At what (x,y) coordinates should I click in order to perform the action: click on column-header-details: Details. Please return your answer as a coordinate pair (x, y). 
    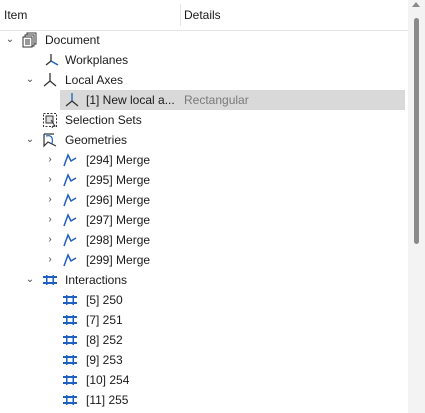
    Looking at the image, I should click on (202, 15).